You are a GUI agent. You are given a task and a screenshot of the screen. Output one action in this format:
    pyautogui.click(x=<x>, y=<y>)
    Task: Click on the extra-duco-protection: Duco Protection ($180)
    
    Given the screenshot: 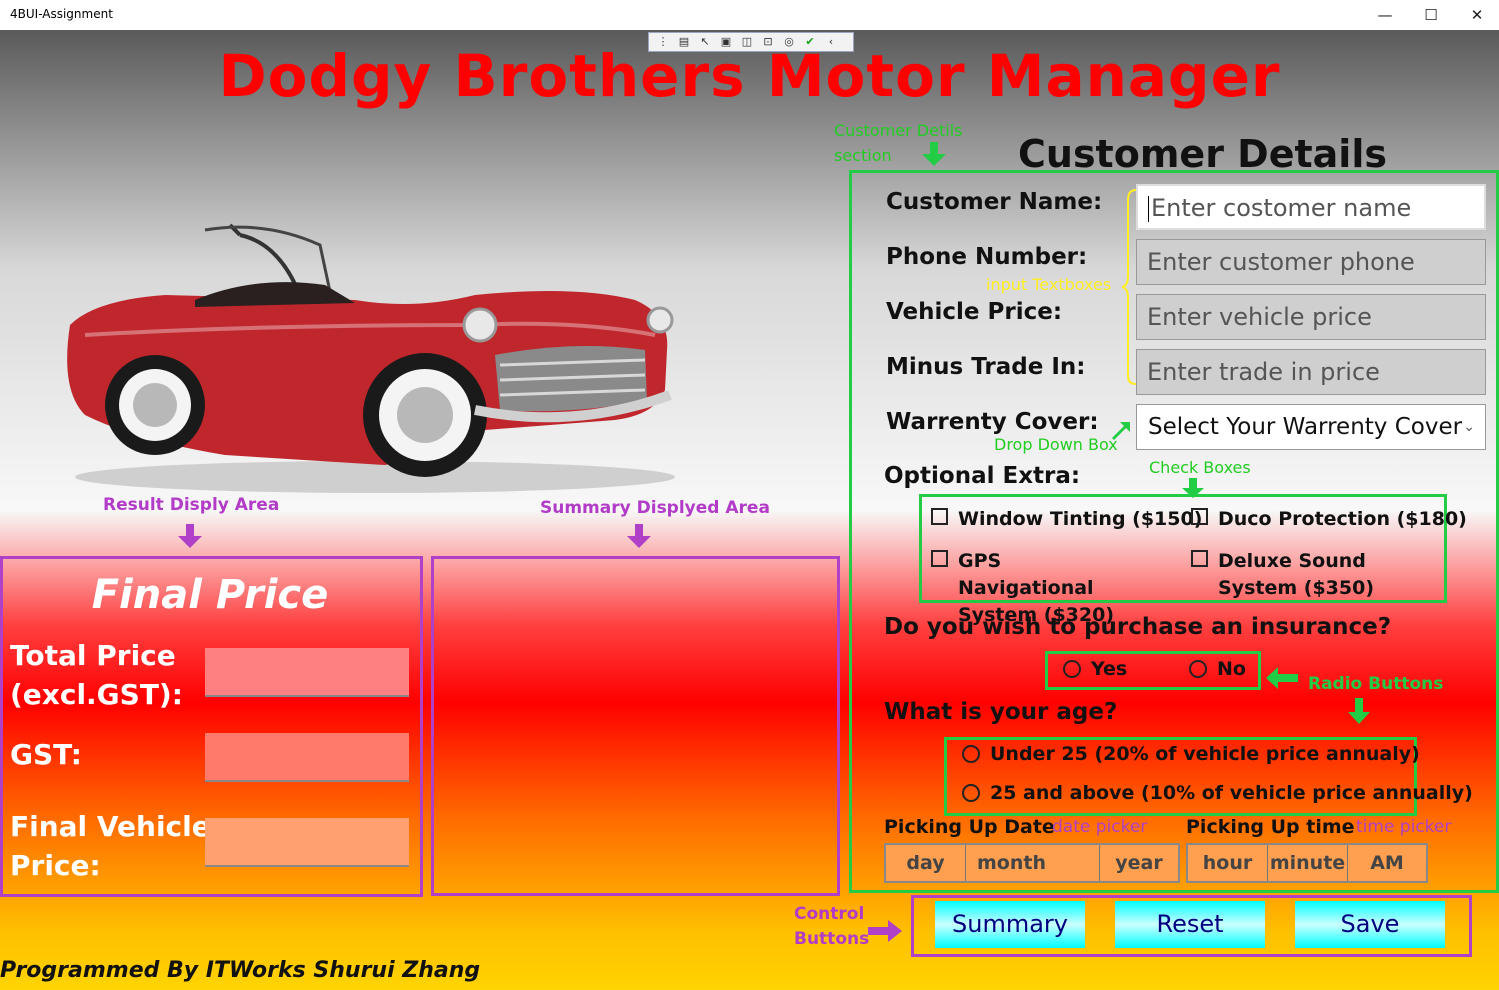 What is the action you would take?
    pyautogui.click(x=1329, y=519)
    